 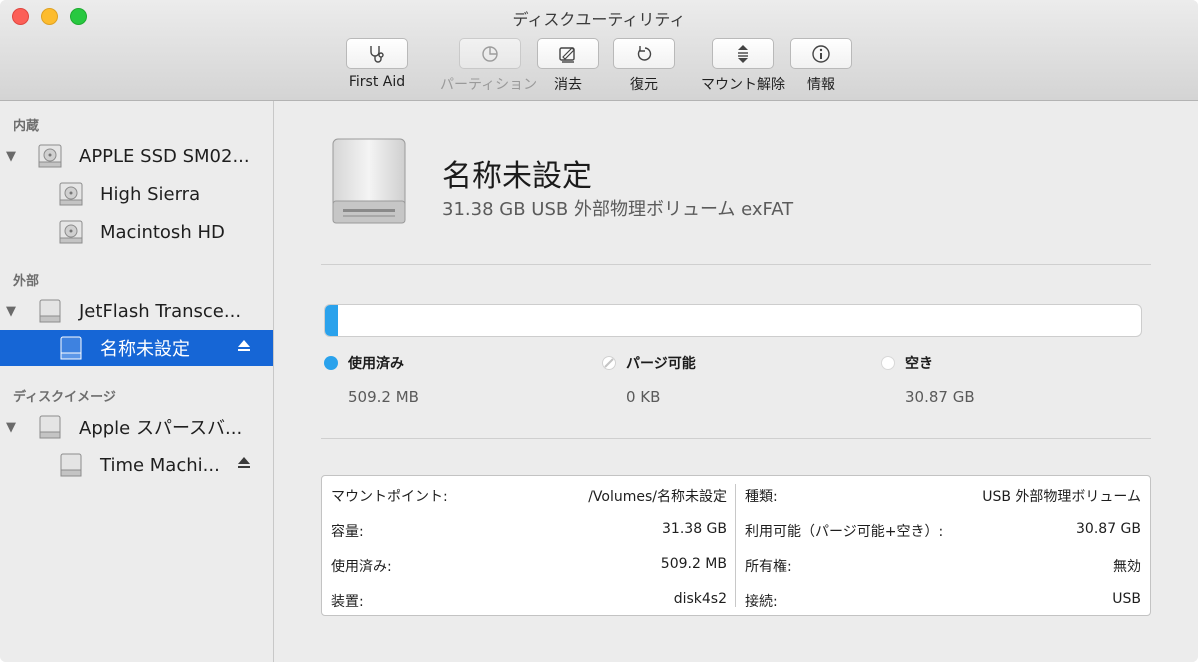 I want to click on partition-icon, so click(x=489, y=53).